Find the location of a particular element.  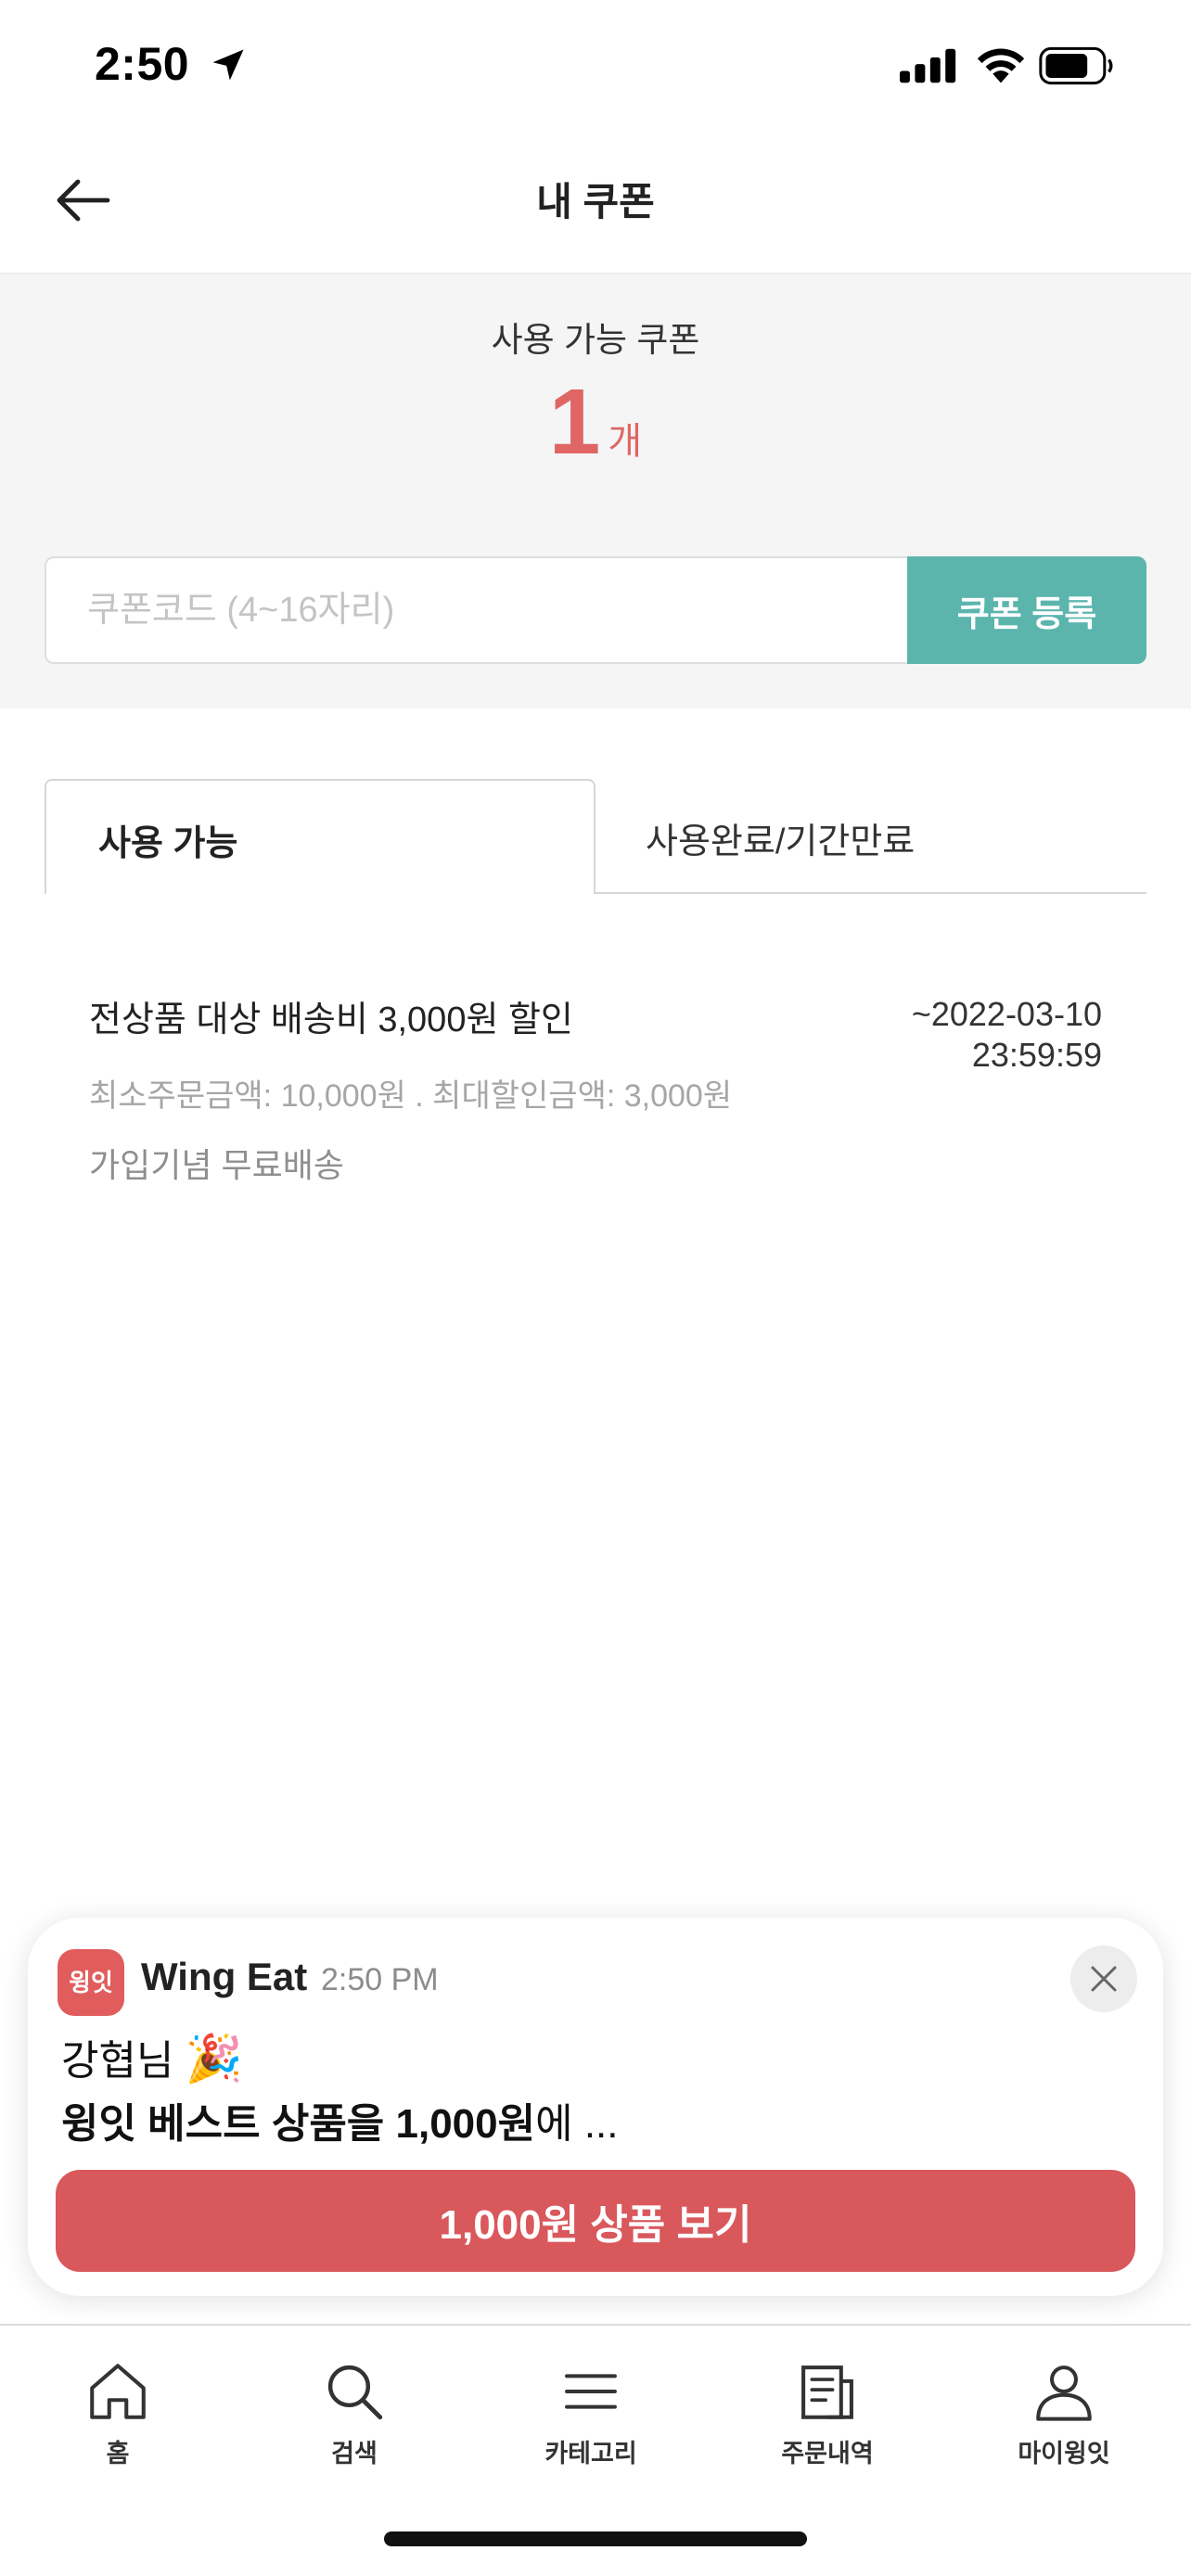

notification-time: 2:50 PM is located at coordinates (380, 1980).